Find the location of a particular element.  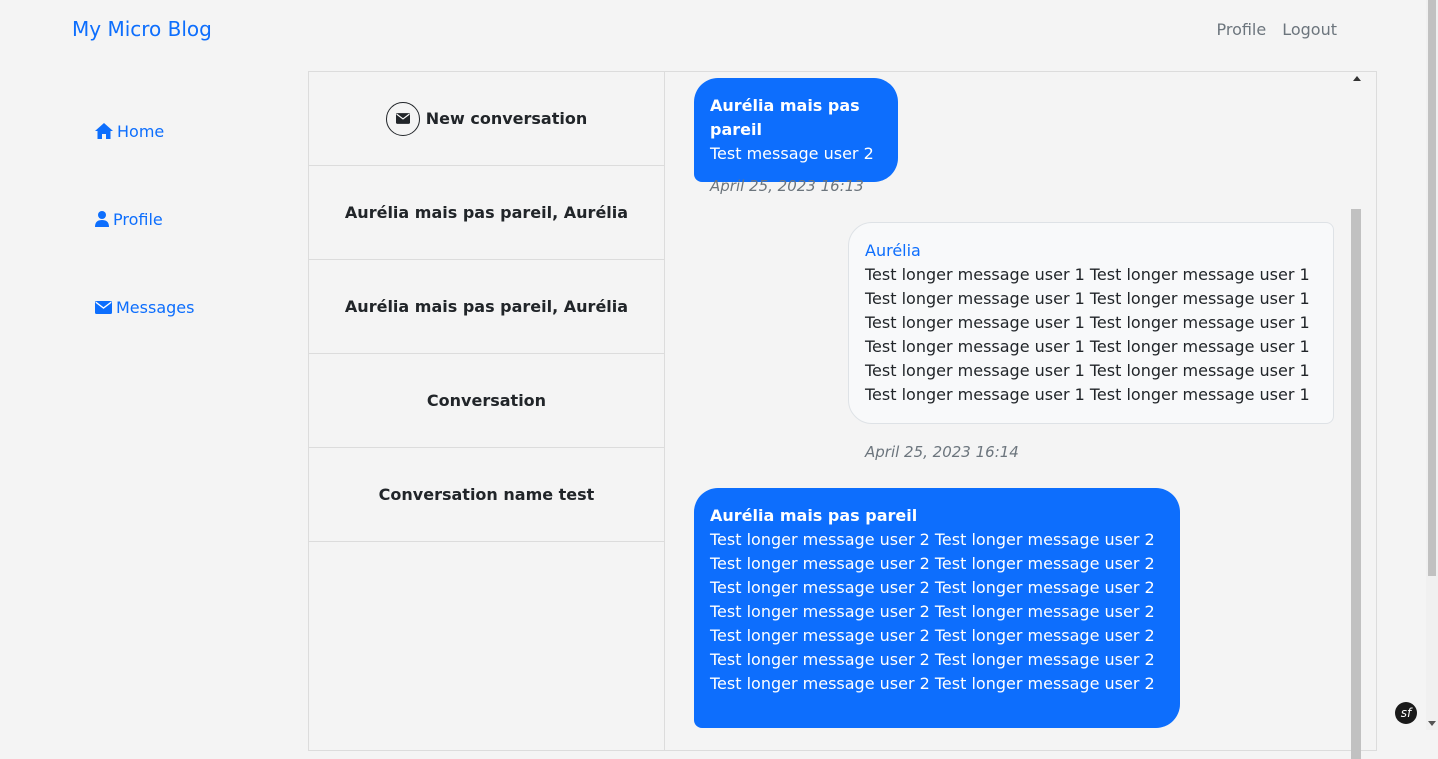

message-author: Aurélia is located at coordinates (893, 250).